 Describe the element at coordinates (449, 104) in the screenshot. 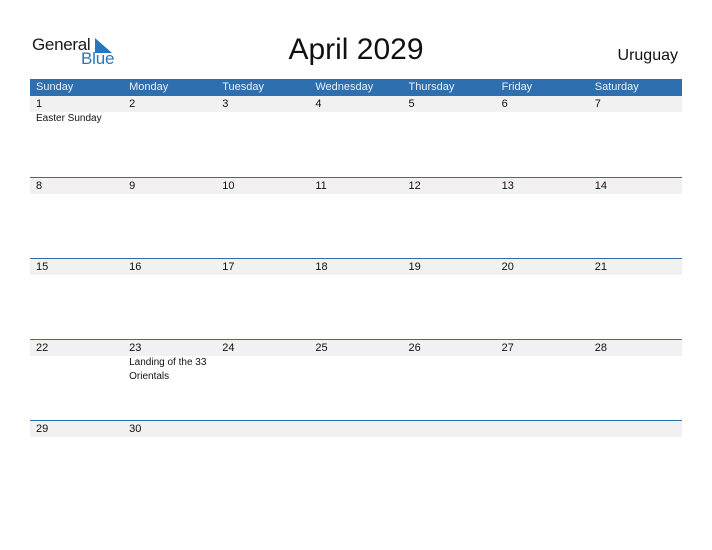

I see `day-cell: 5` at that location.